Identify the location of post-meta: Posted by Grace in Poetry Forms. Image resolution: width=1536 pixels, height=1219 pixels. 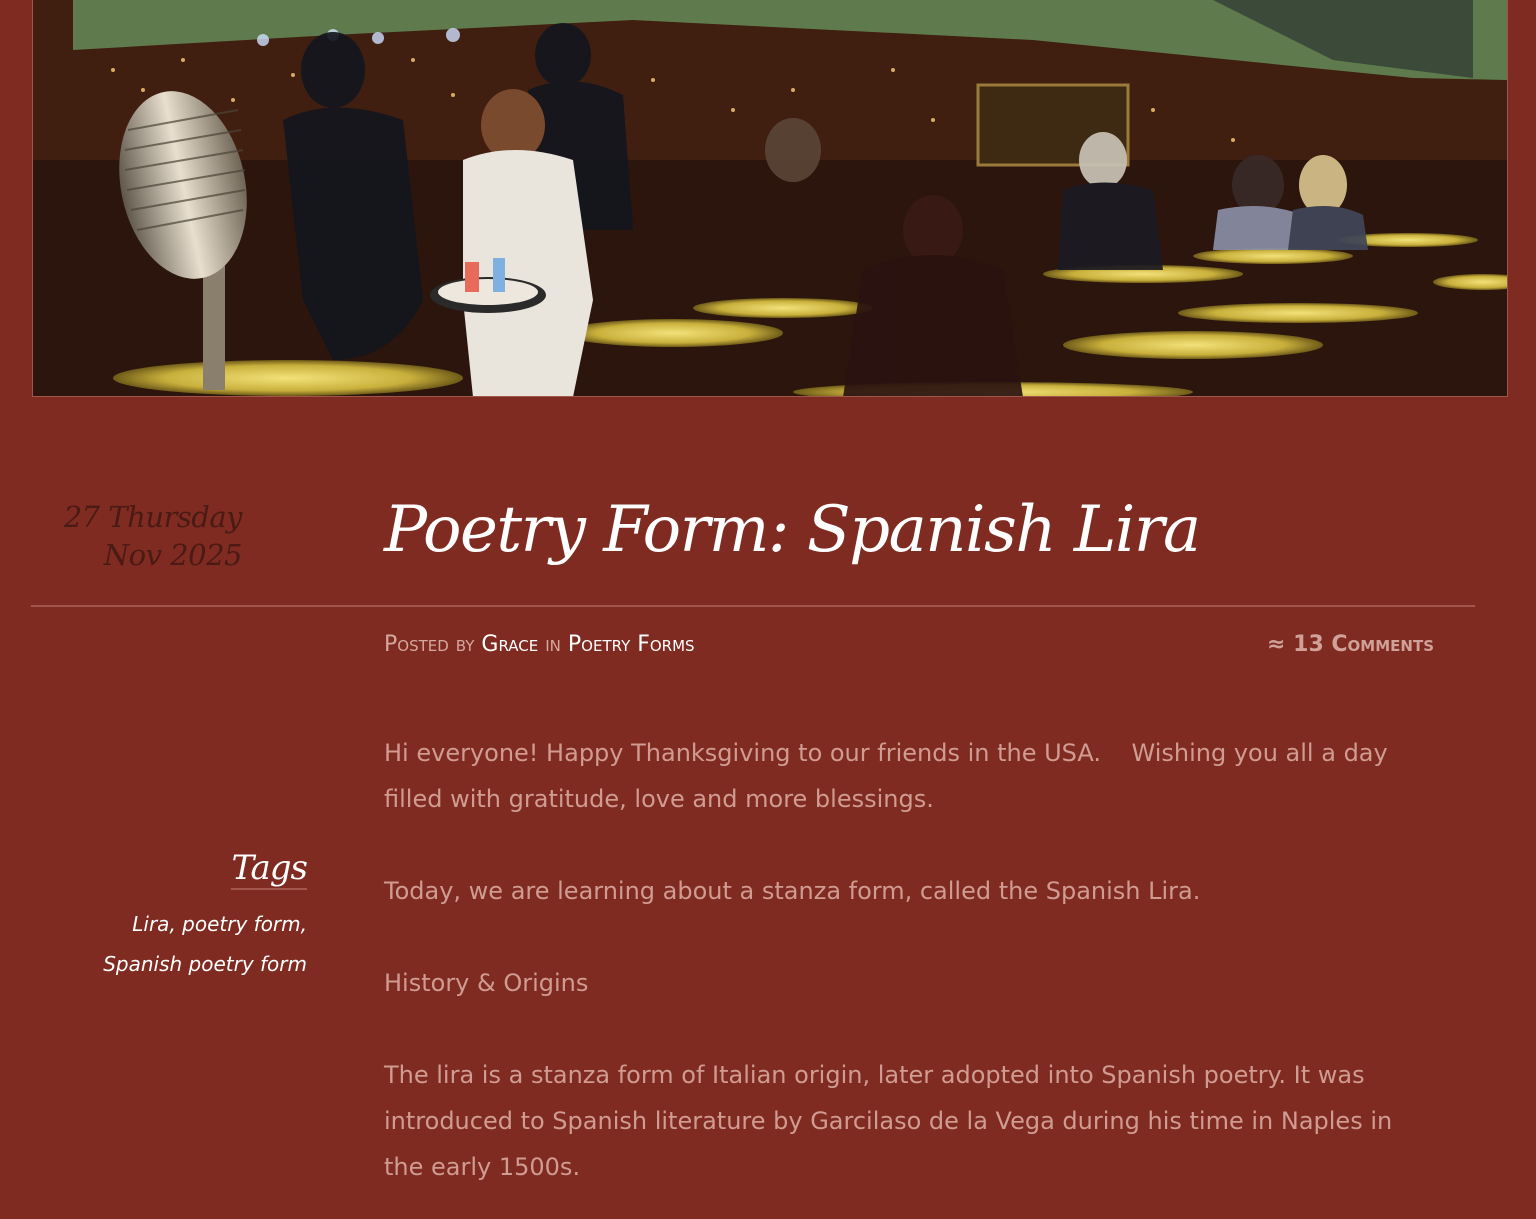
(539, 645).